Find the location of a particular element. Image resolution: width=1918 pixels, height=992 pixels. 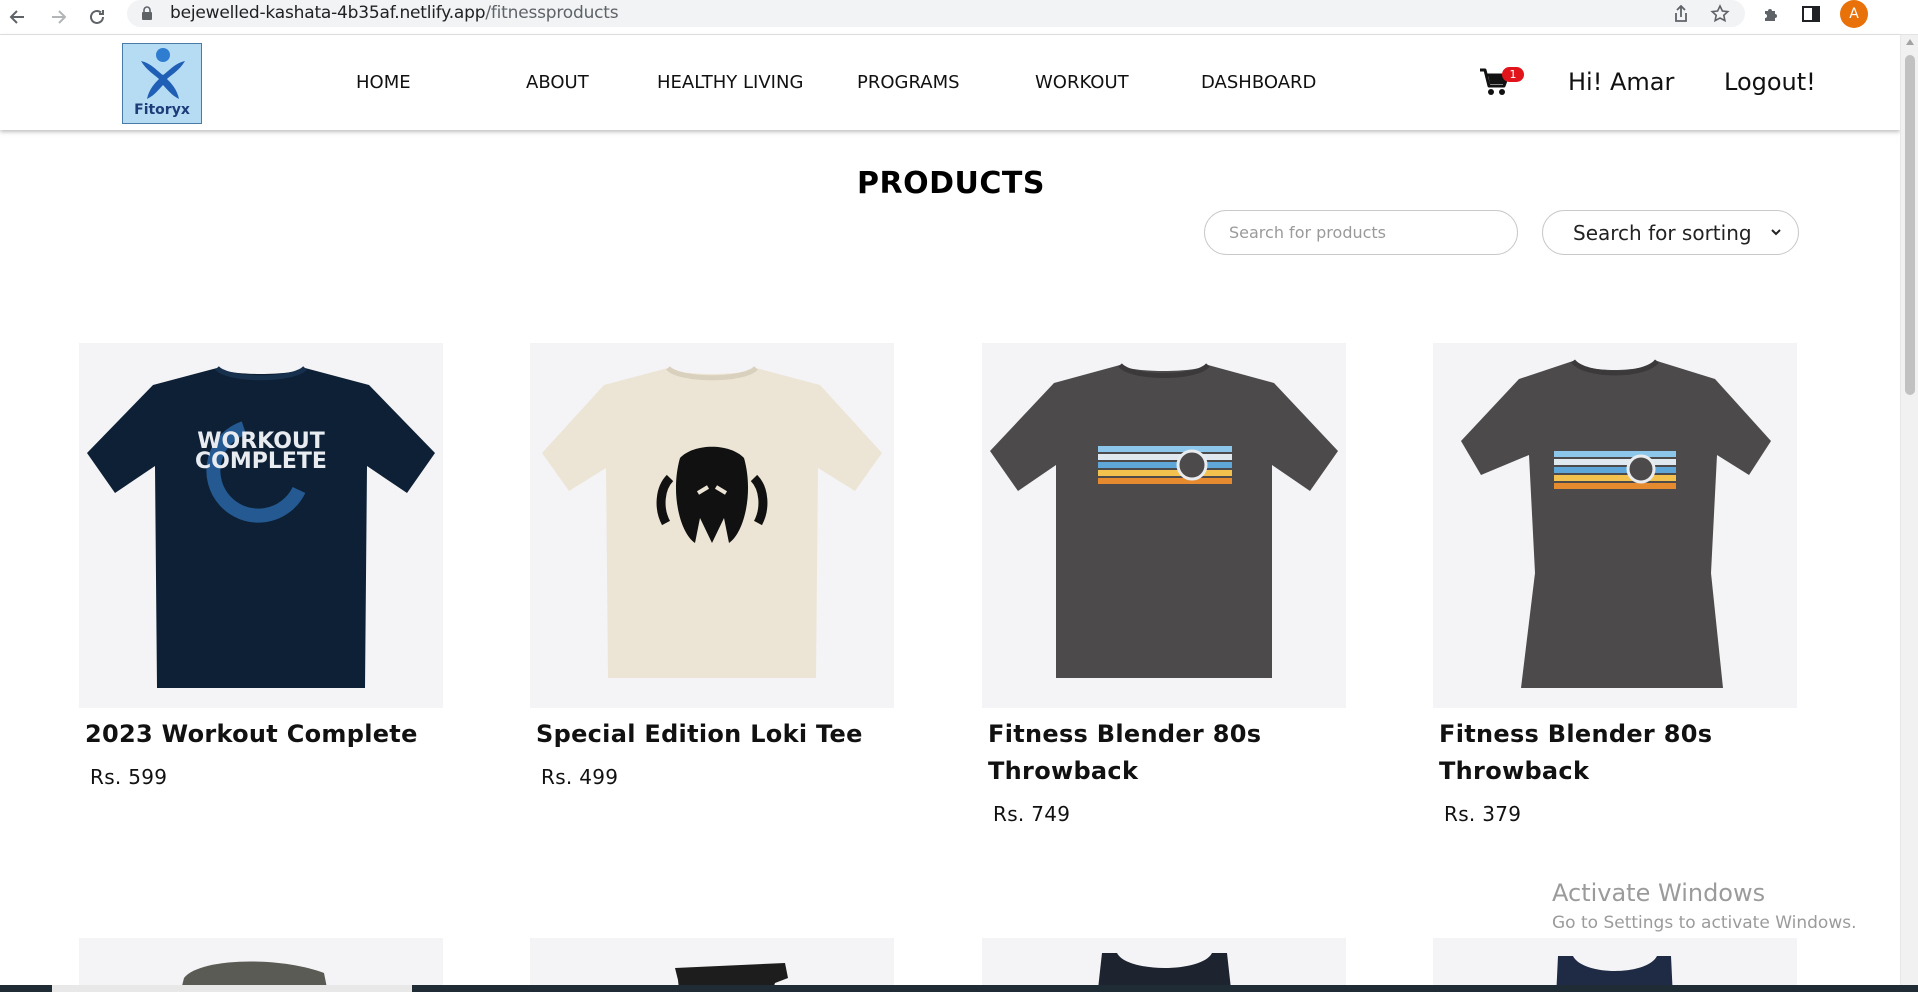

watermark-title: Activate Windows is located at coordinates (1659, 893).